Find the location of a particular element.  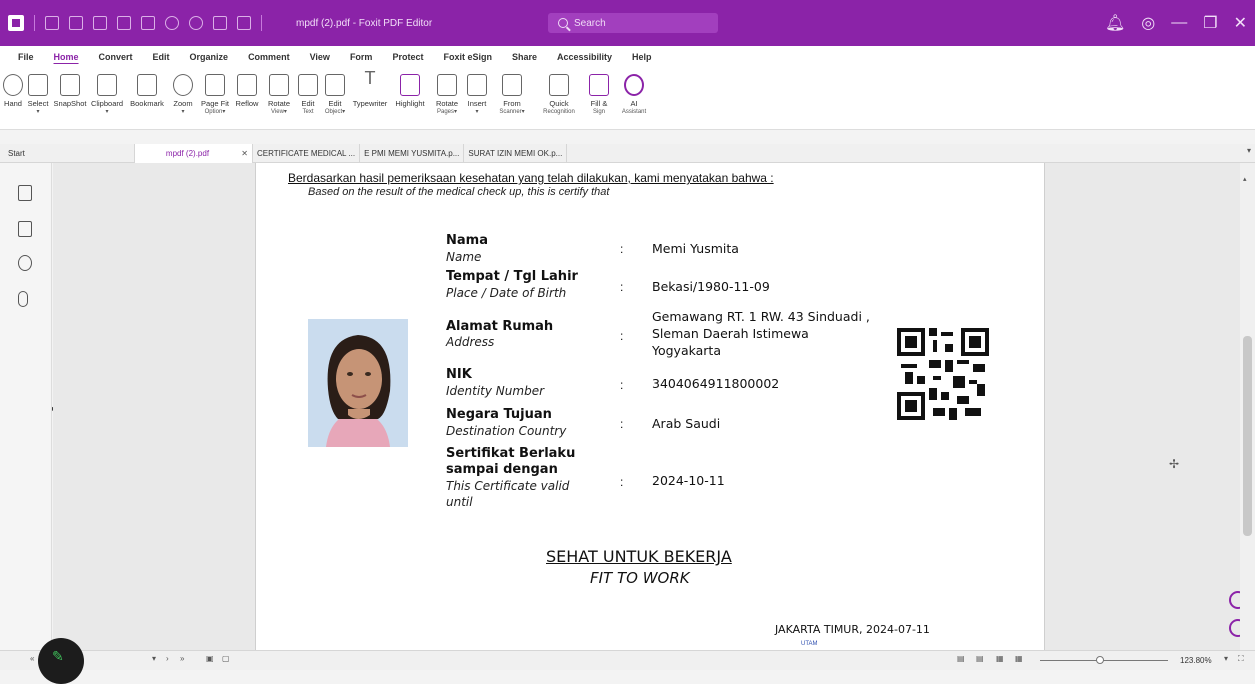

continuous-view-icon: ▤ is located at coordinates (980, 658).